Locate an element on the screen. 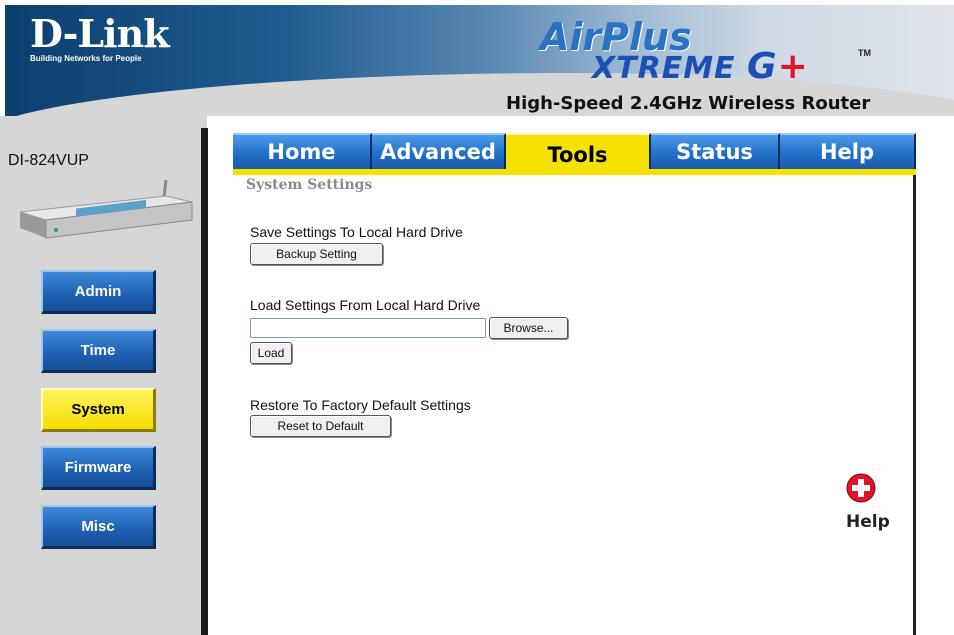 Image resolution: width=954 pixels, height=635 pixels. reset-to-default-button: Reset to Default is located at coordinates (320, 426).